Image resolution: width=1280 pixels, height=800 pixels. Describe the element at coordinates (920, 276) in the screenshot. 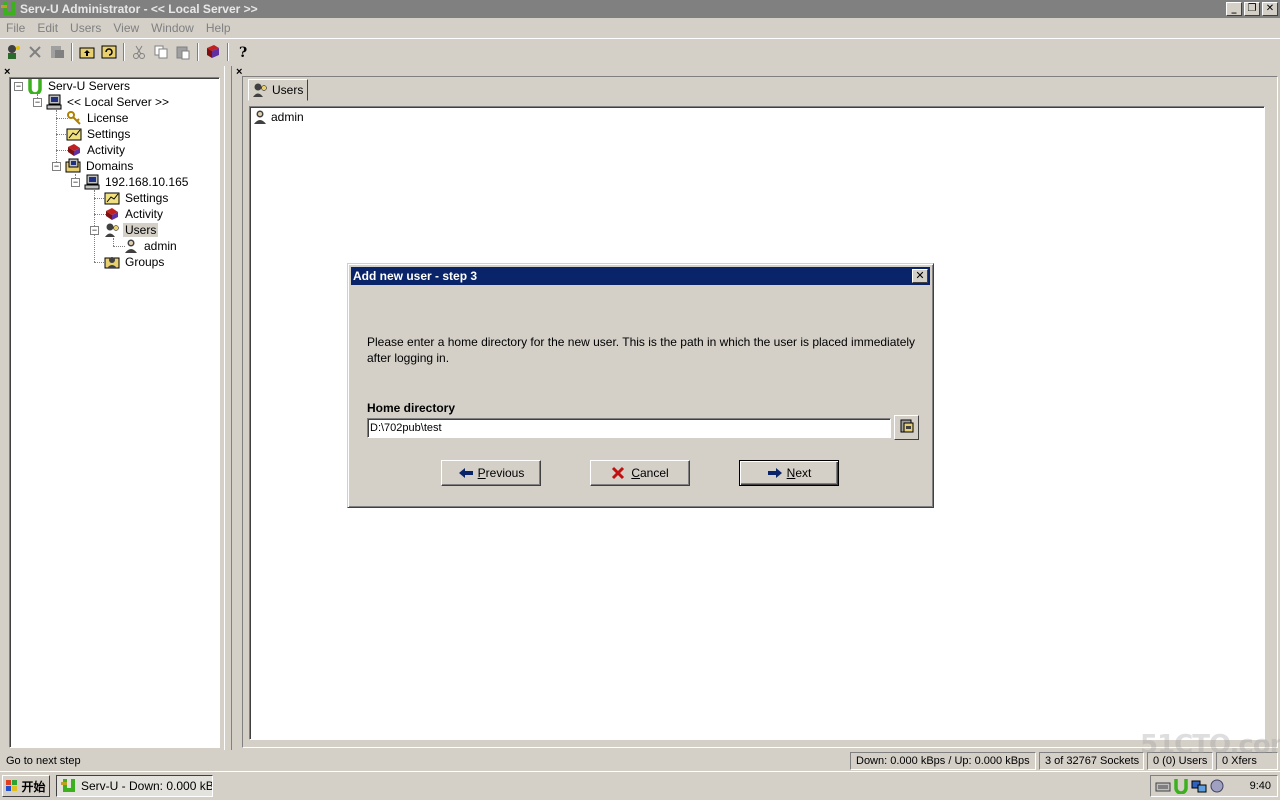

I see `dialog-close-button: ✕` at that location.